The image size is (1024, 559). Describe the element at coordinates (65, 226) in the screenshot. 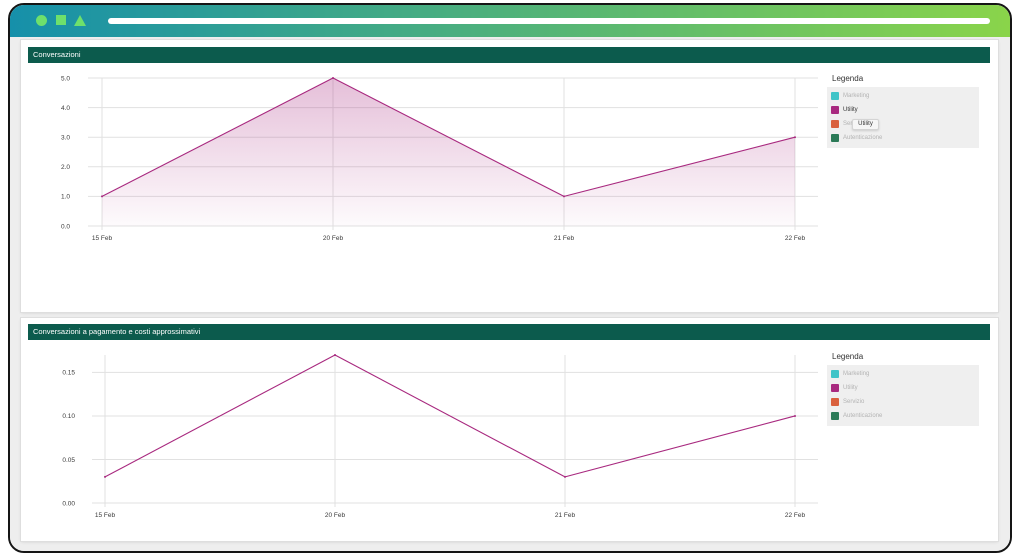

I see `y-tick-label: 0.0` at that location.